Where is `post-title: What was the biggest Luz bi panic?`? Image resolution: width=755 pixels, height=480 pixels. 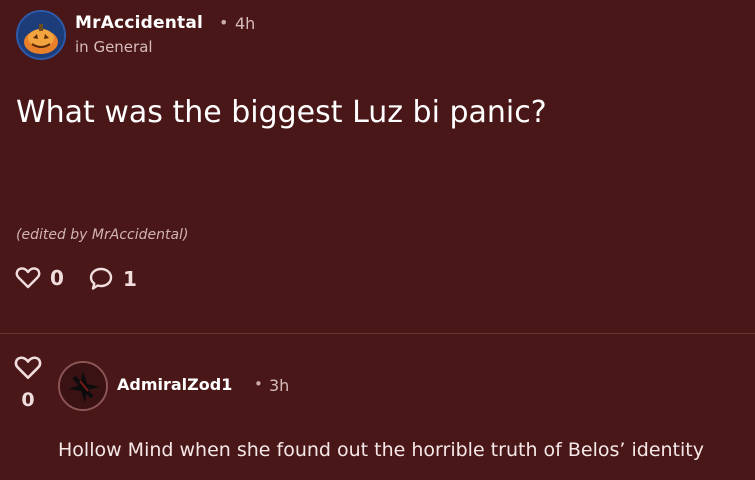
post-title: What was the biggest Luz bi panic? is located at coordinates (281, 112).